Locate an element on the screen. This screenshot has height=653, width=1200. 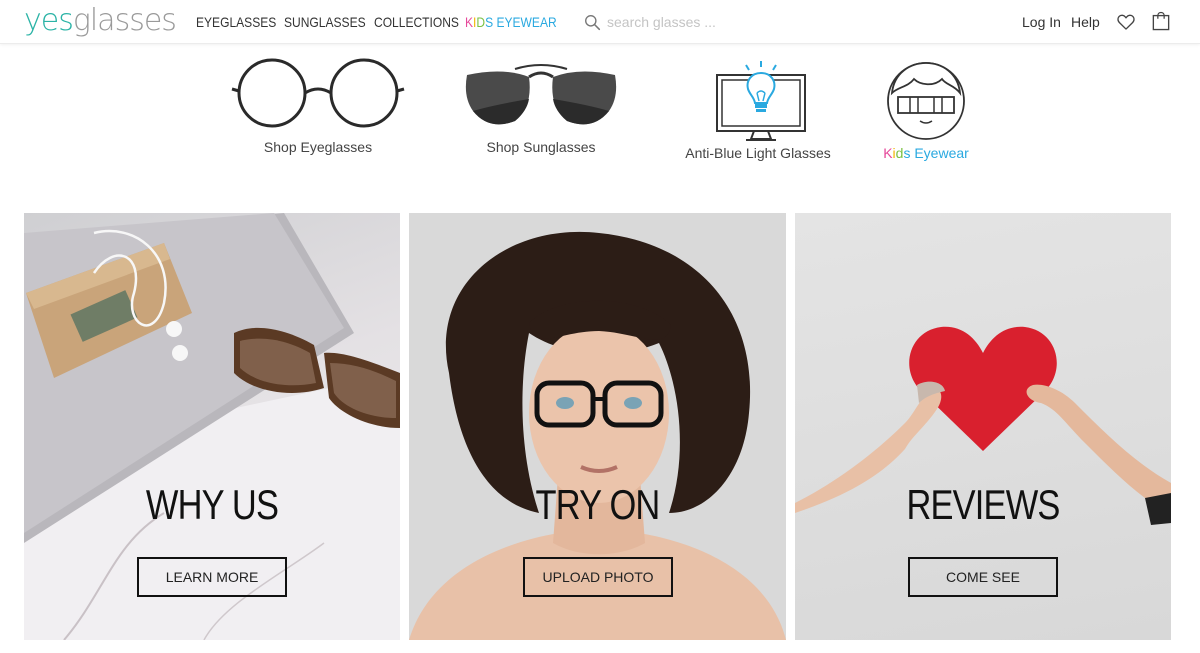
bag-icon is located at coordinates (1161, 21).